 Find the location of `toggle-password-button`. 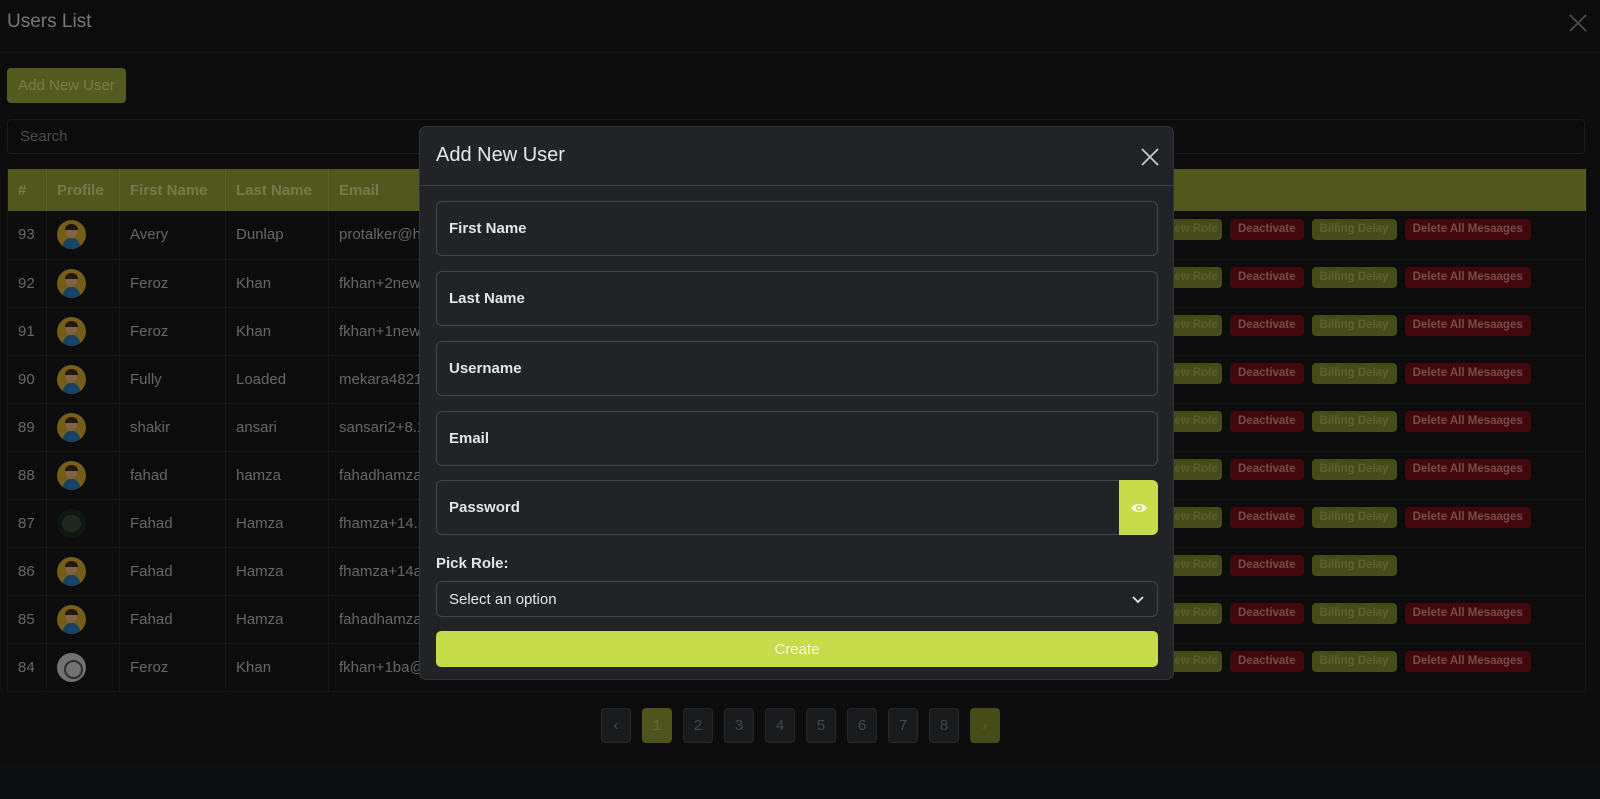

toggle-password-button is located at coordinates (1138, 507).